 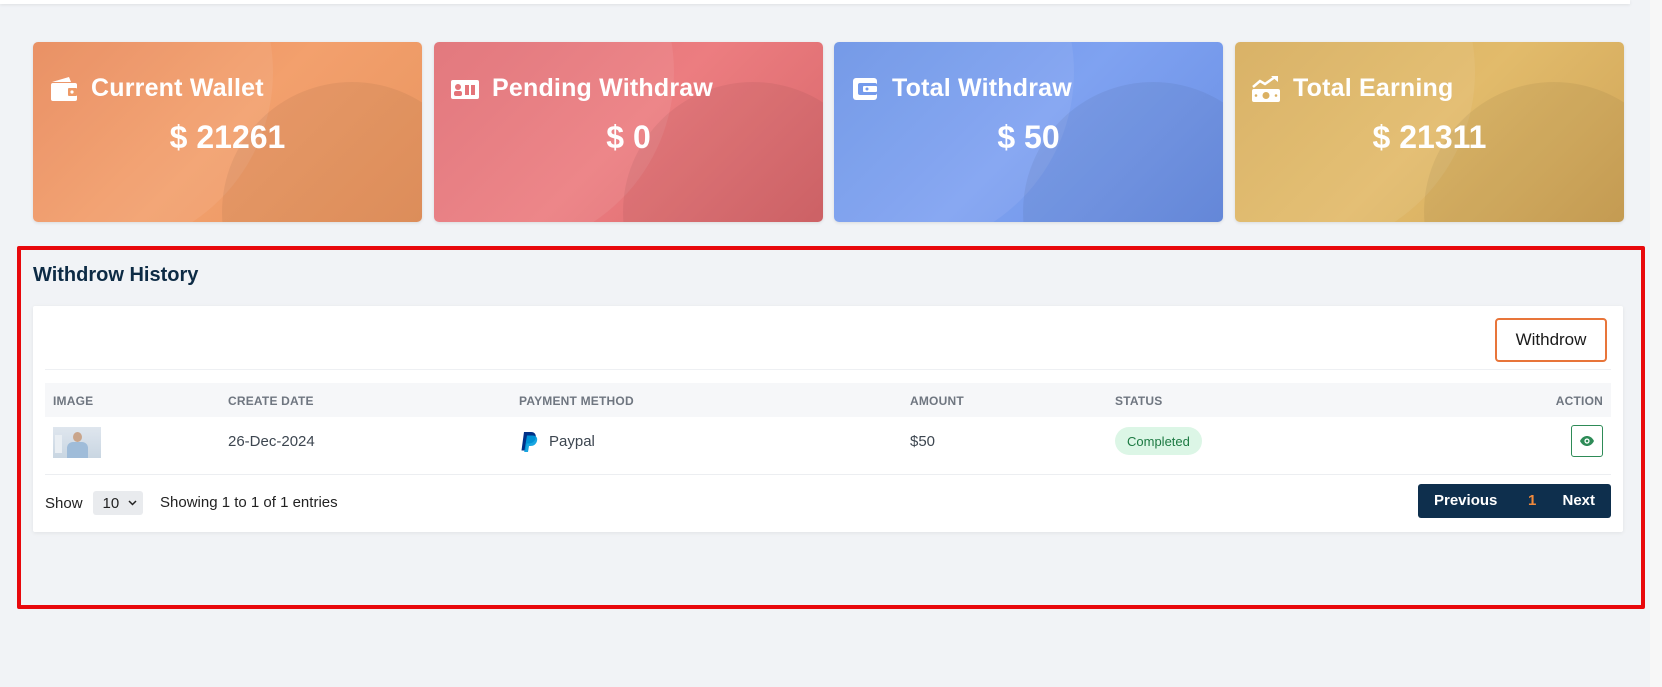 I want to click on withdraw-button: Withdrow, so click(x=1551, y=340).